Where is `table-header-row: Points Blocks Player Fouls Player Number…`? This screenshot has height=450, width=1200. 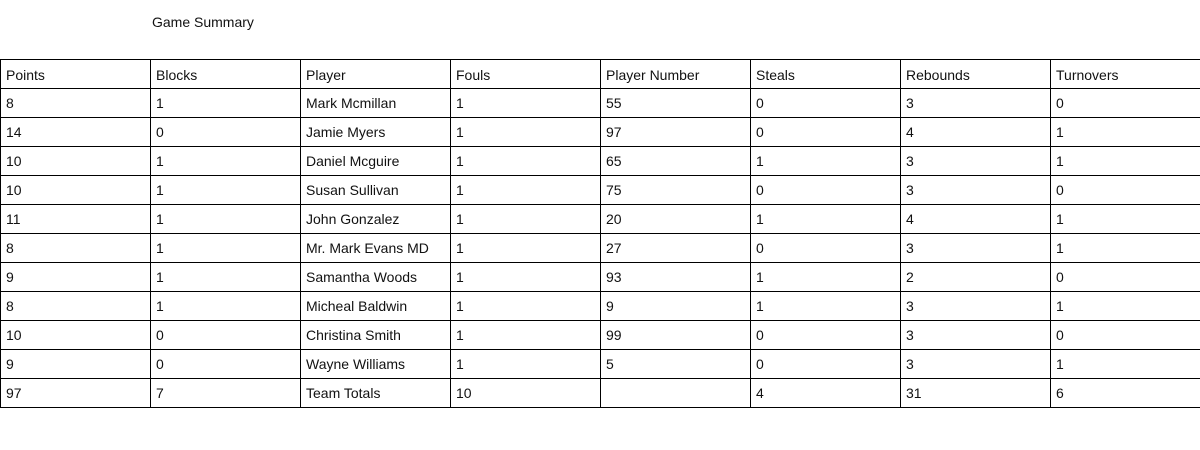 table-header-row: Points Blocks Player Fouls Player Number… is located at coordinates (600, 74).